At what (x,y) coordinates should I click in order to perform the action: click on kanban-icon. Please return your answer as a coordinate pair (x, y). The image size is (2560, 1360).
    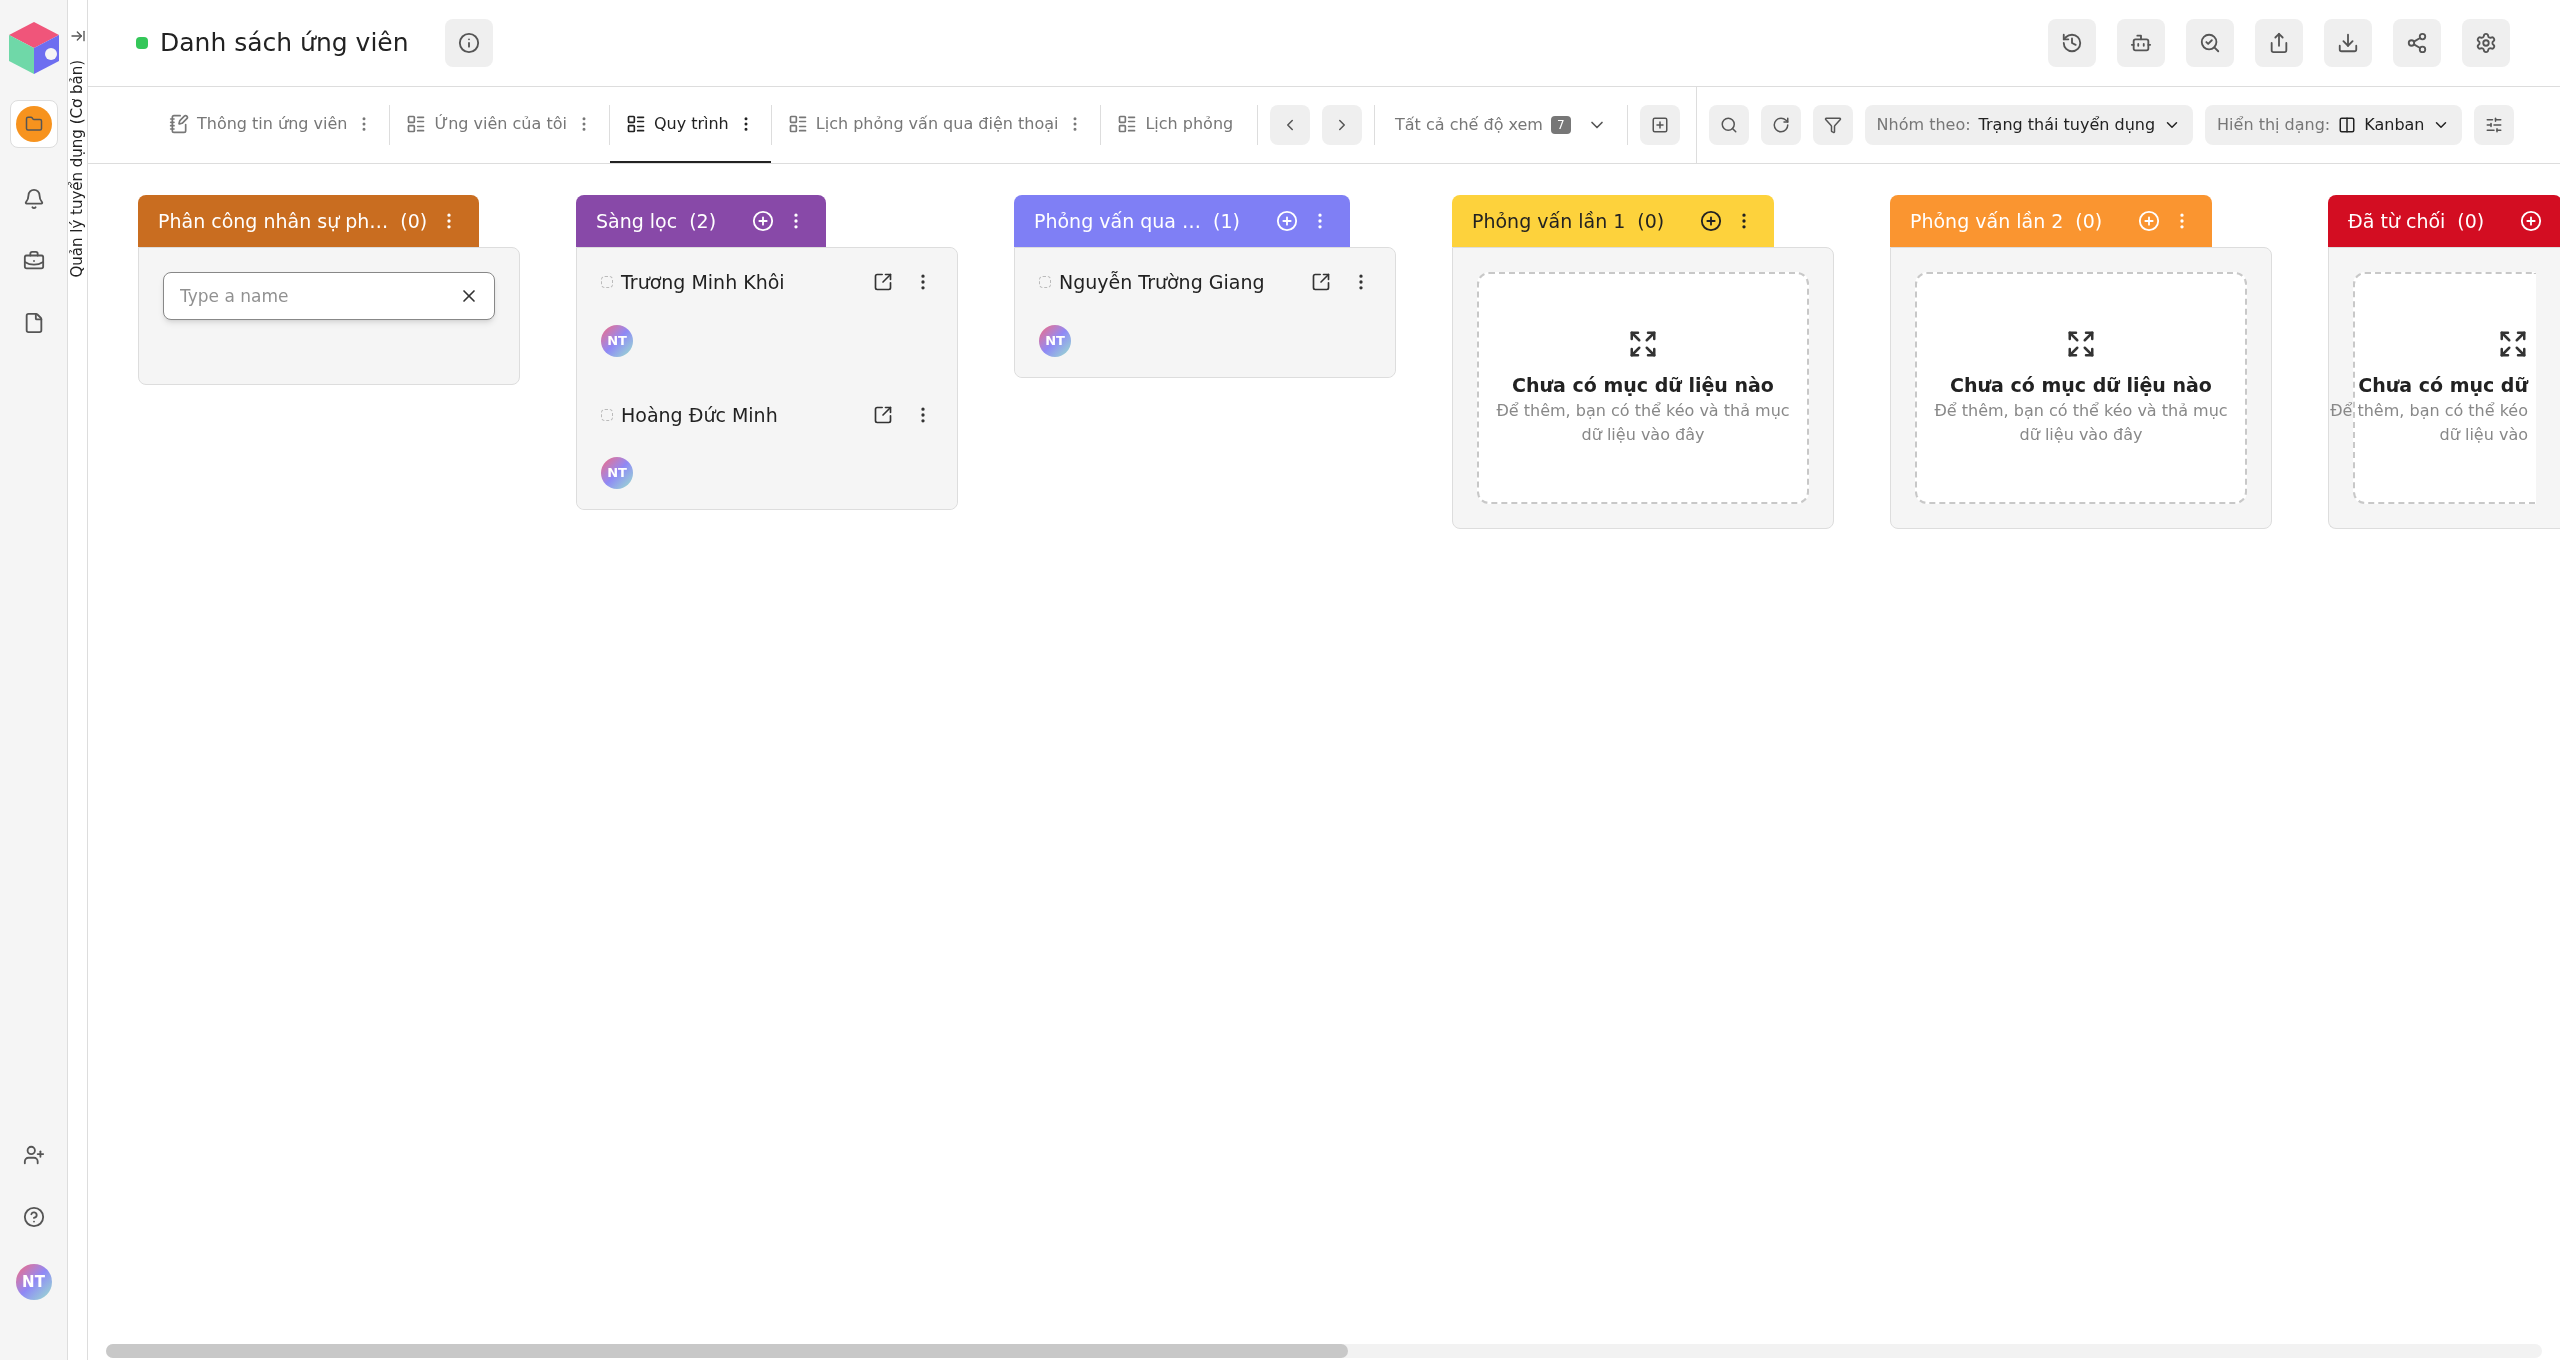
    Looking at the image, I should click on (2347, 125).